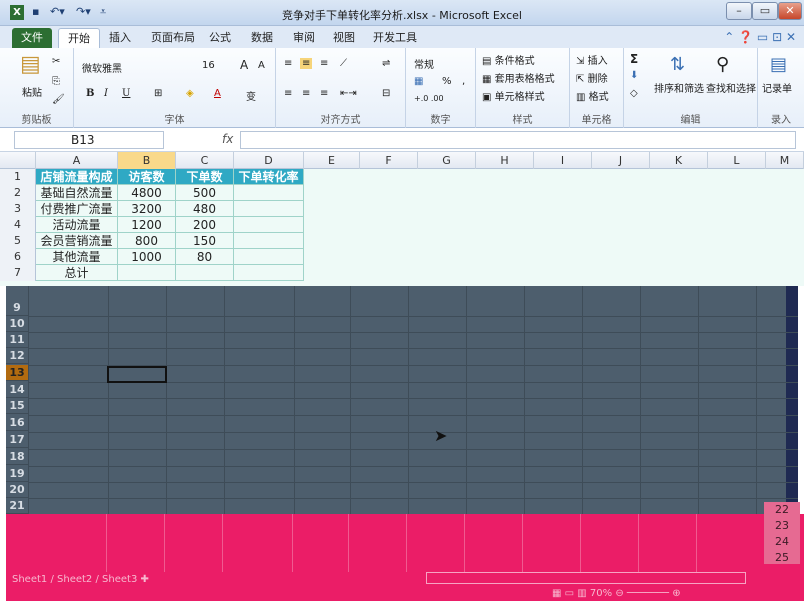  What do you see at coordinates (227, 139) in the screenshot?
I see `insert-function-button: fx` at bounding box center [227, 139].